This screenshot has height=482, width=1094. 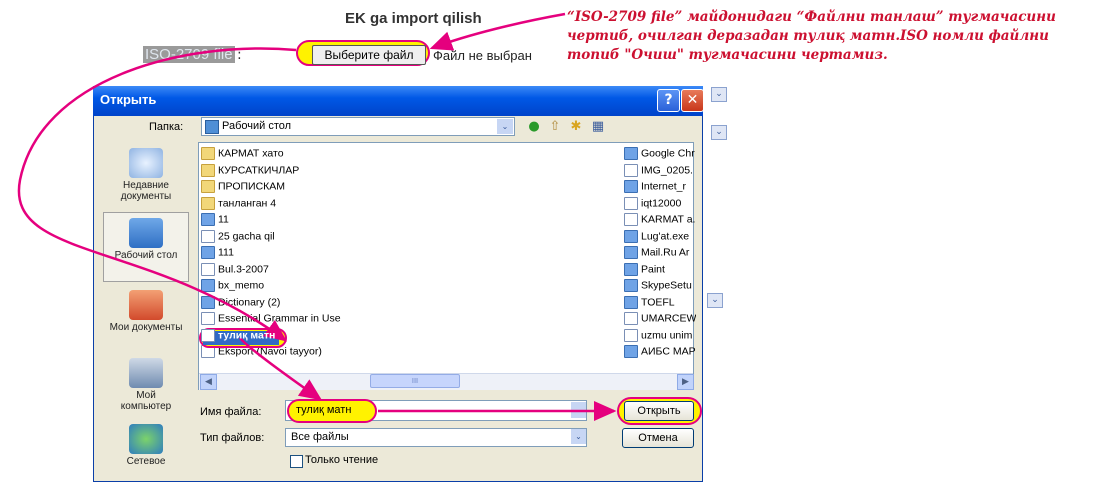 What do you see at coordinates (208, 335) in the screenshot?
I see `document-icon` at bounding box center [208, 335].